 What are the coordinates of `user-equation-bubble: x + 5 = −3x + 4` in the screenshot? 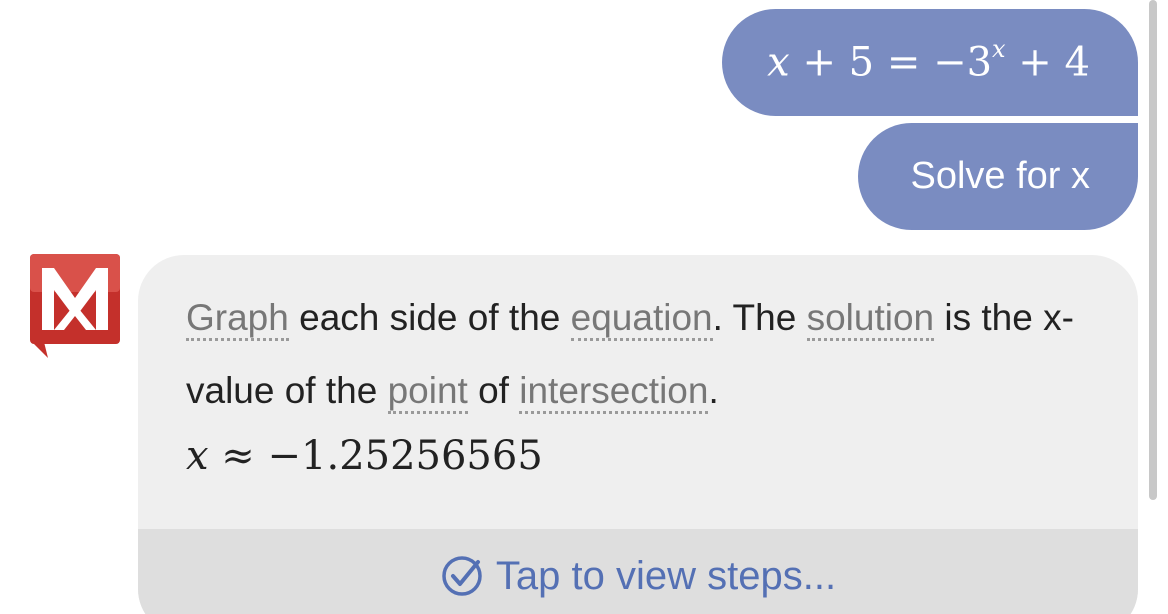 It's located at (930, 62).